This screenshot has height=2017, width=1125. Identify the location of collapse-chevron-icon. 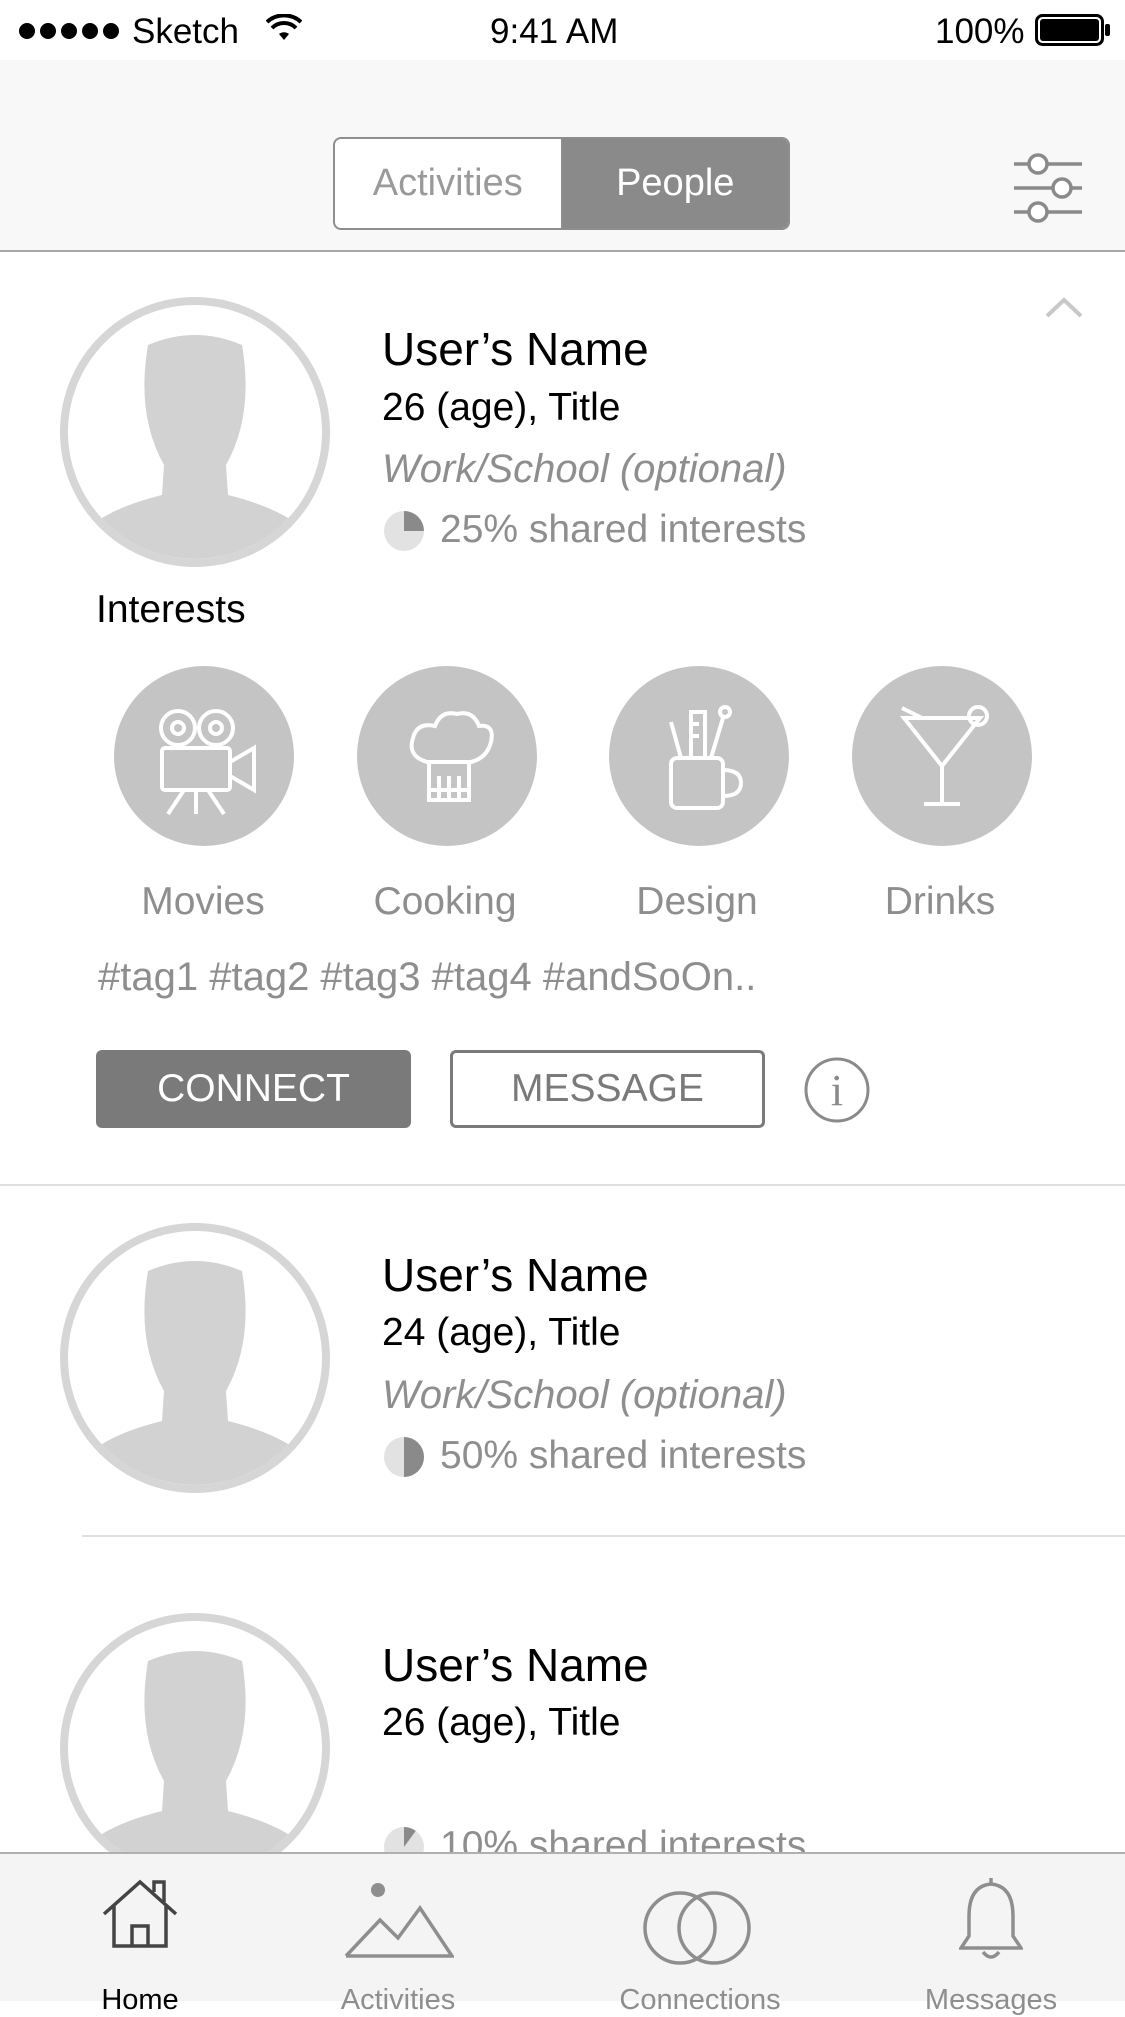
(1064, 307).